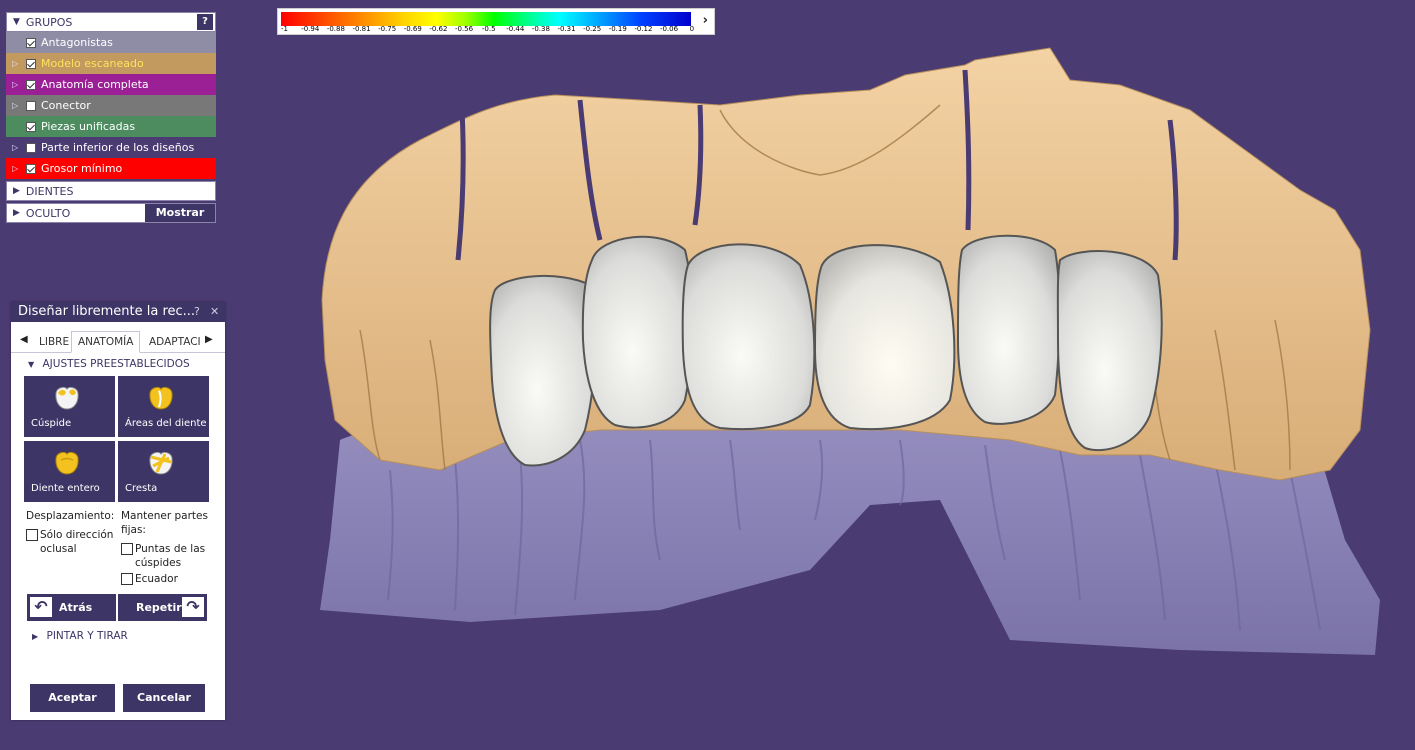 The width and height of the screenshot is (1415, 750). Describe the element at coordinates (54, 342) in the screenshot. I see `tab-libre: LIBRE` at that location.